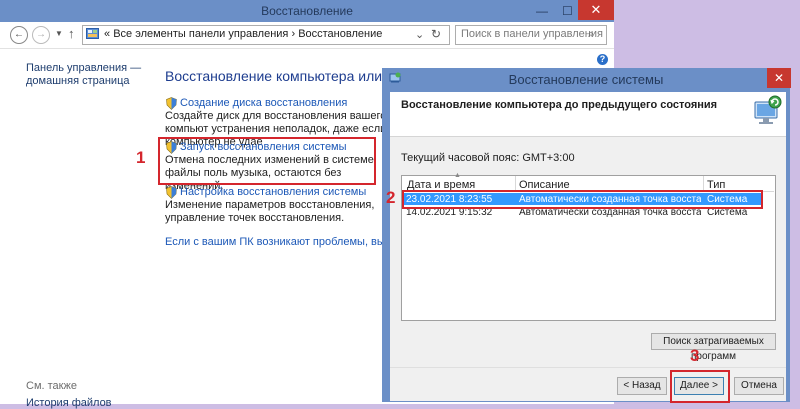  Describe the element at coordinates (488, 158) in the screenshot. I see `timezone-label: Текущий часовой пояс: GMT+3:00` at that location.